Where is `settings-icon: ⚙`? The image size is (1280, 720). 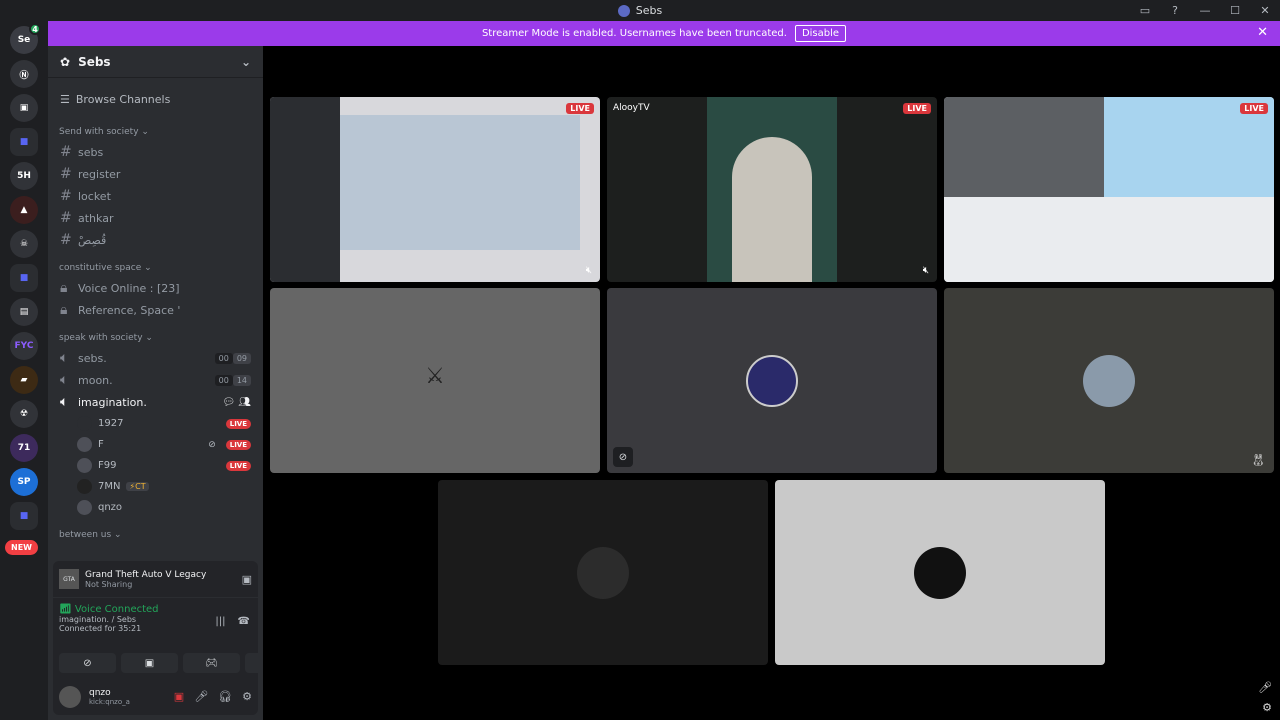 settings-icon: ⚙ is located at coordinates (1267, 707).